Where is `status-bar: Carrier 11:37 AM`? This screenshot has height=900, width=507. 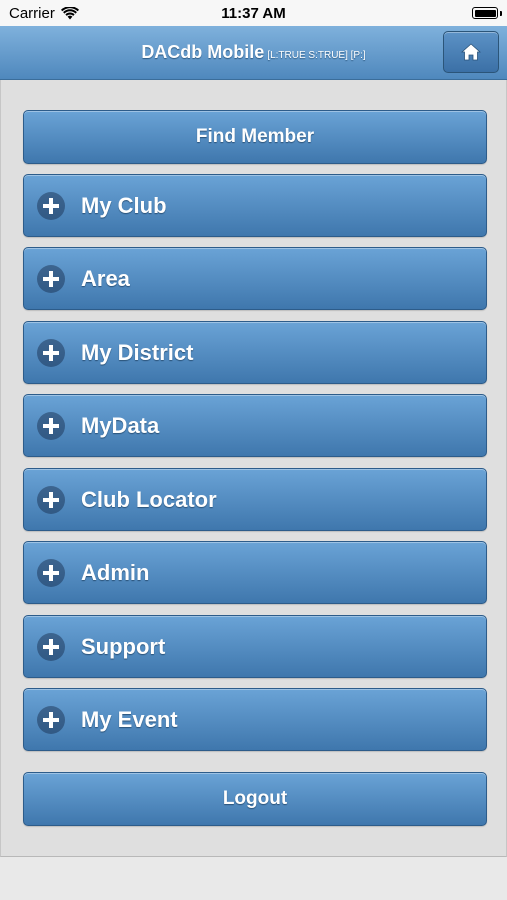
status-bar: Carrier 11:37 AM is located at coordinates (253, 13).